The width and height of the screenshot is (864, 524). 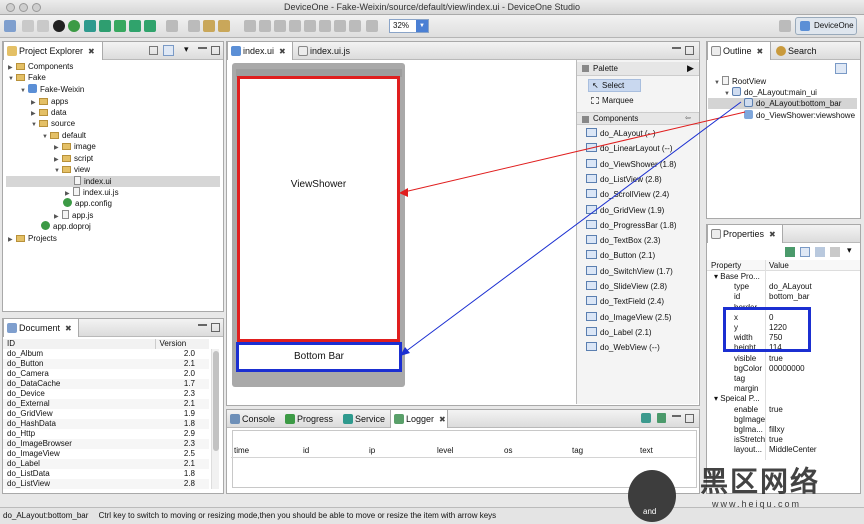 I want to click on palette-component-item: do_ViewShower (1.8), so click(x=631, y=164).